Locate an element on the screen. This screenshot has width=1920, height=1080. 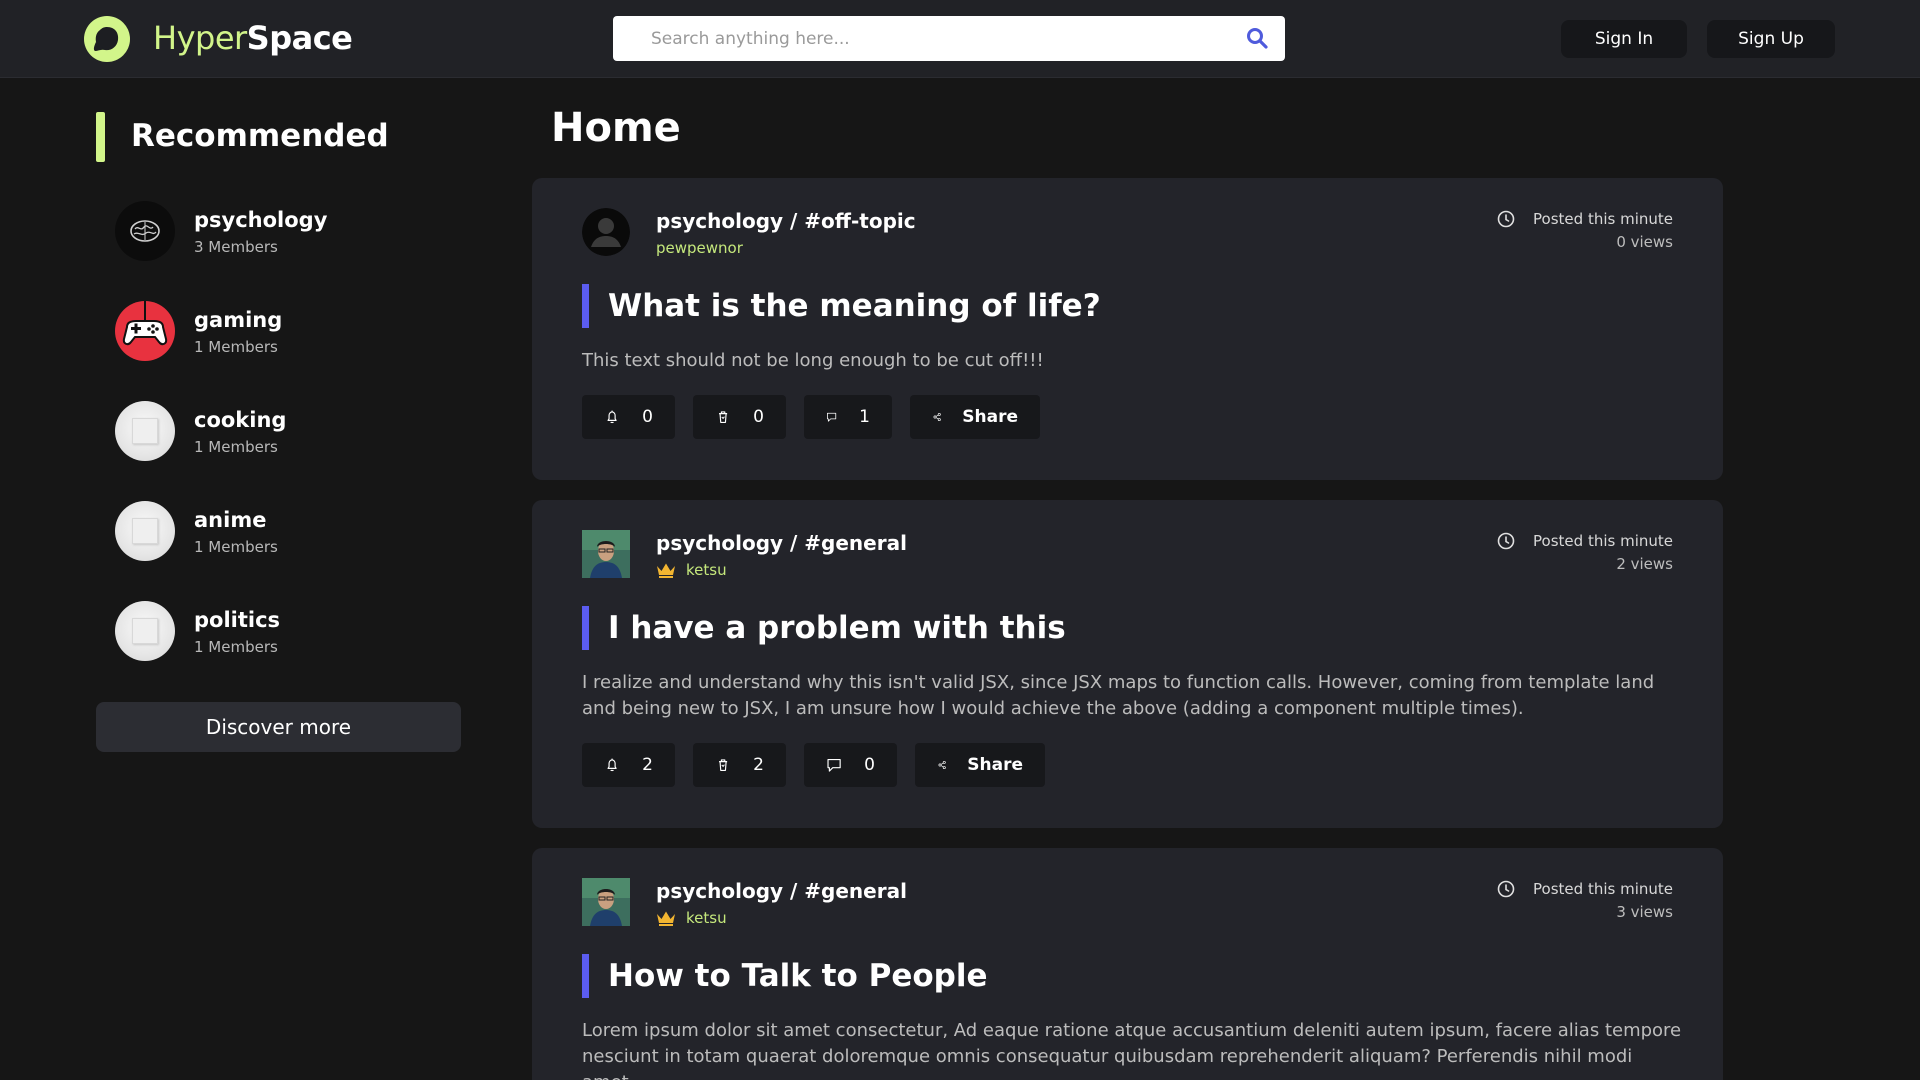
discover-more-button: Discover more is located at coordinates (278, 727).